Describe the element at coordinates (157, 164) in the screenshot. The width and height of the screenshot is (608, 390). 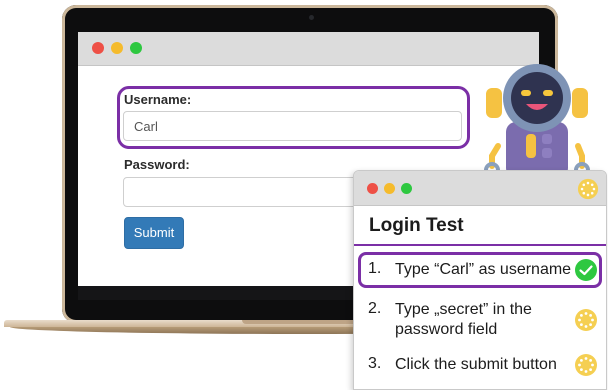
I see `password-label: Password:` at that location.